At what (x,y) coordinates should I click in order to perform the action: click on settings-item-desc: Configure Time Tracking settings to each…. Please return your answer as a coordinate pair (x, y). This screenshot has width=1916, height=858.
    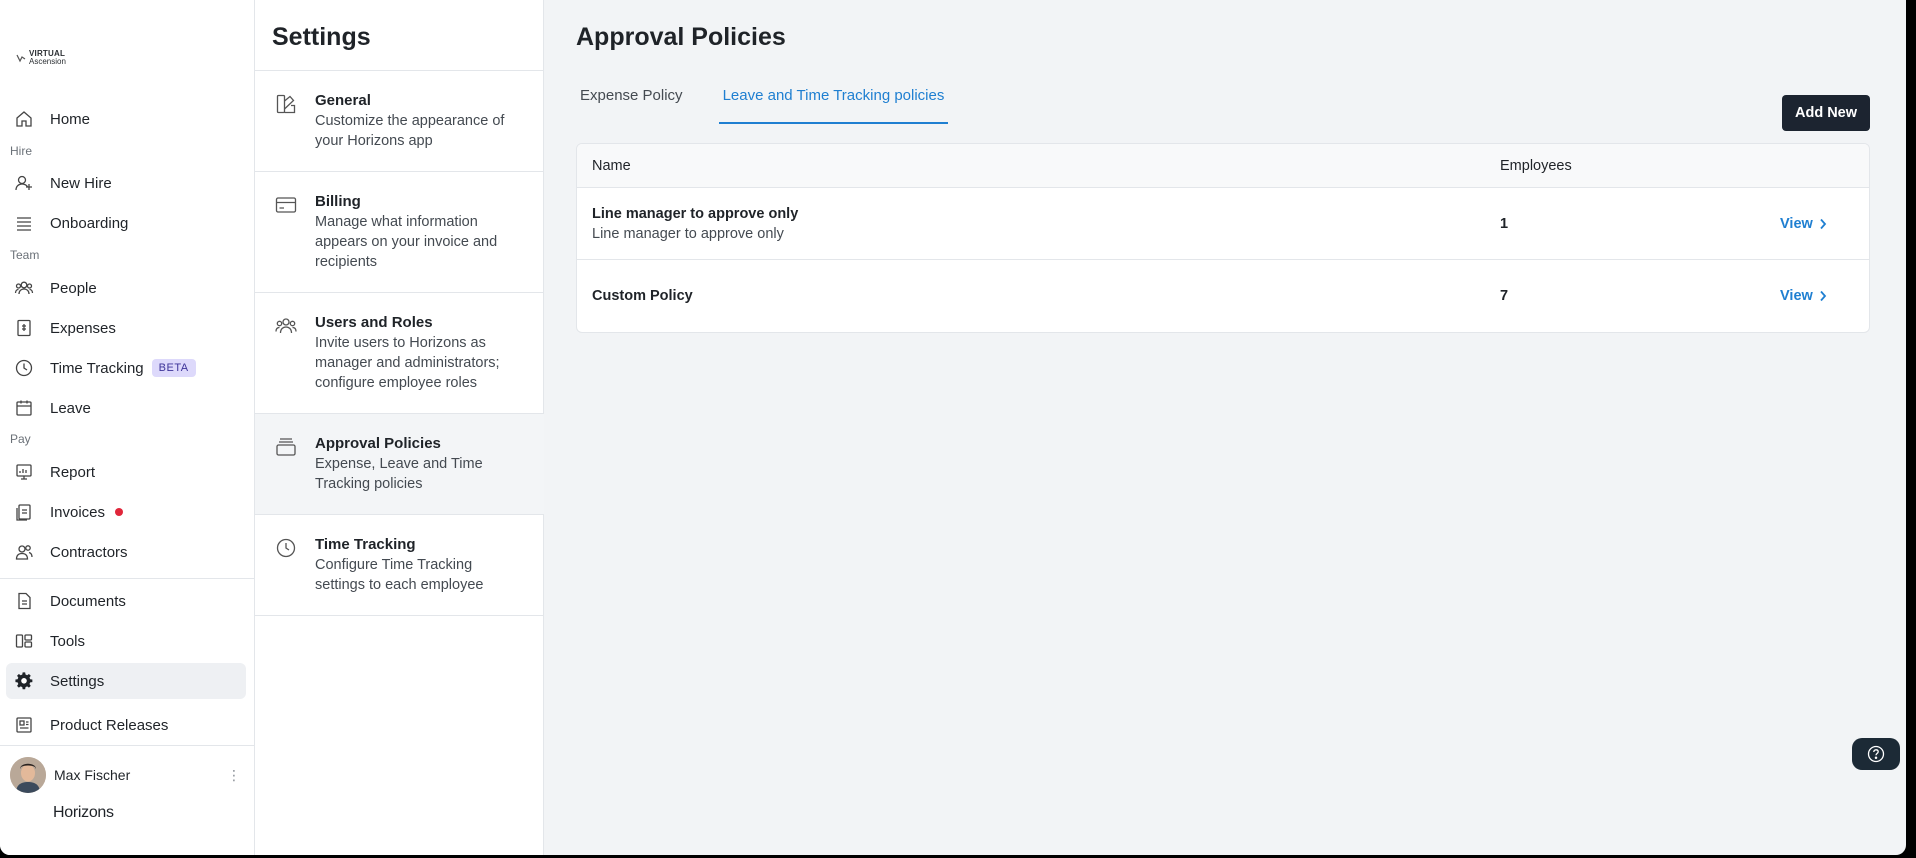
    Looking at the image, I should click on (399, 575).